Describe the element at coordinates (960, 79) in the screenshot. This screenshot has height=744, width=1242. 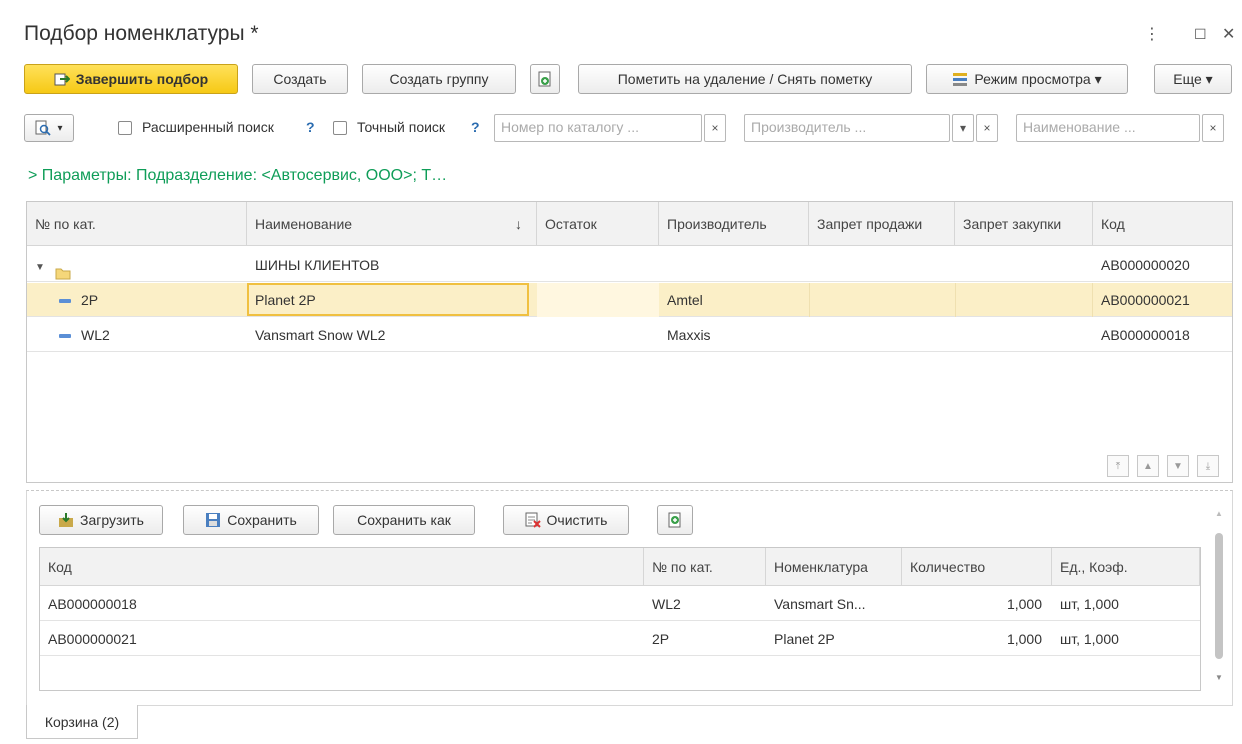
I see `view-mode-icon` at that location.